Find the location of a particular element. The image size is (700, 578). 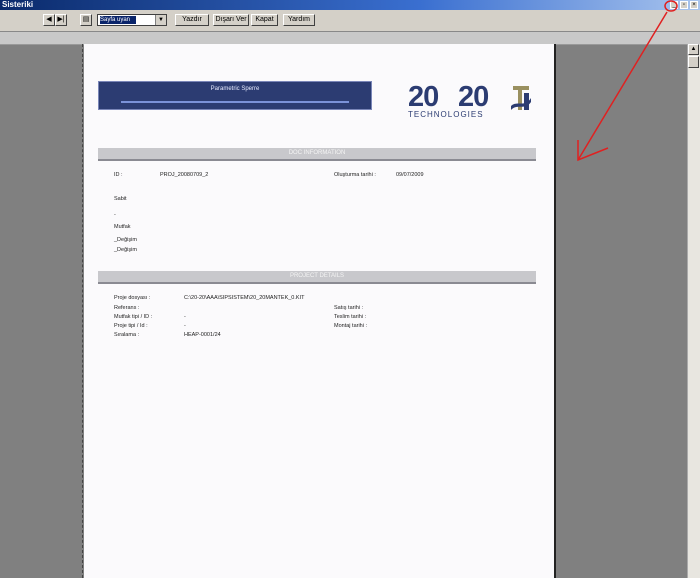

section-doc-info: DOC INFORMATION is located at coordinates (317, 154).